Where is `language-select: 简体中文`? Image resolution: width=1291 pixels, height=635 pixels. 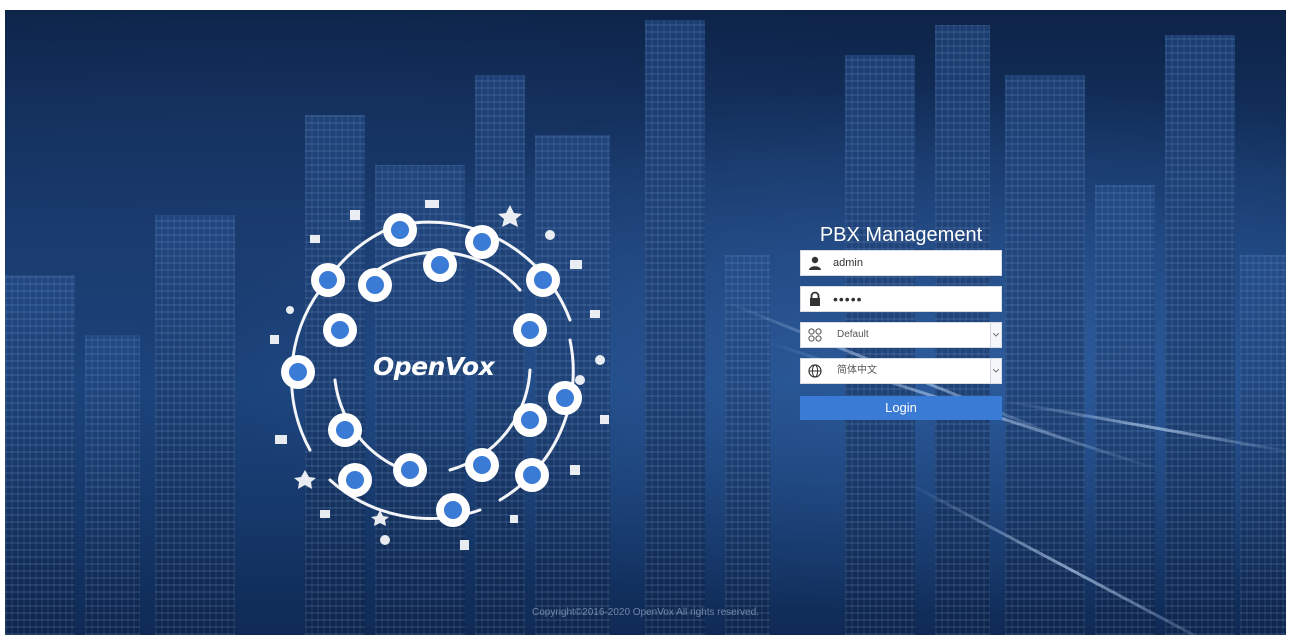
language-select: 简体中文 is located at coordinates (901, 371).